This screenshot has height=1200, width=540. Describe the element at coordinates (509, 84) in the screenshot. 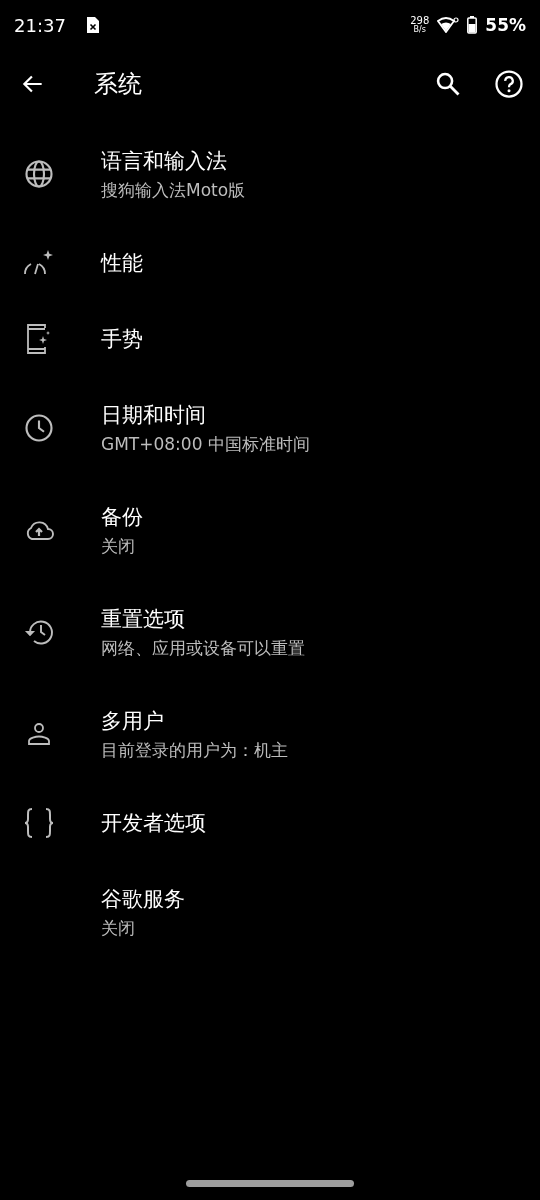

I see `help-icon` at that location.